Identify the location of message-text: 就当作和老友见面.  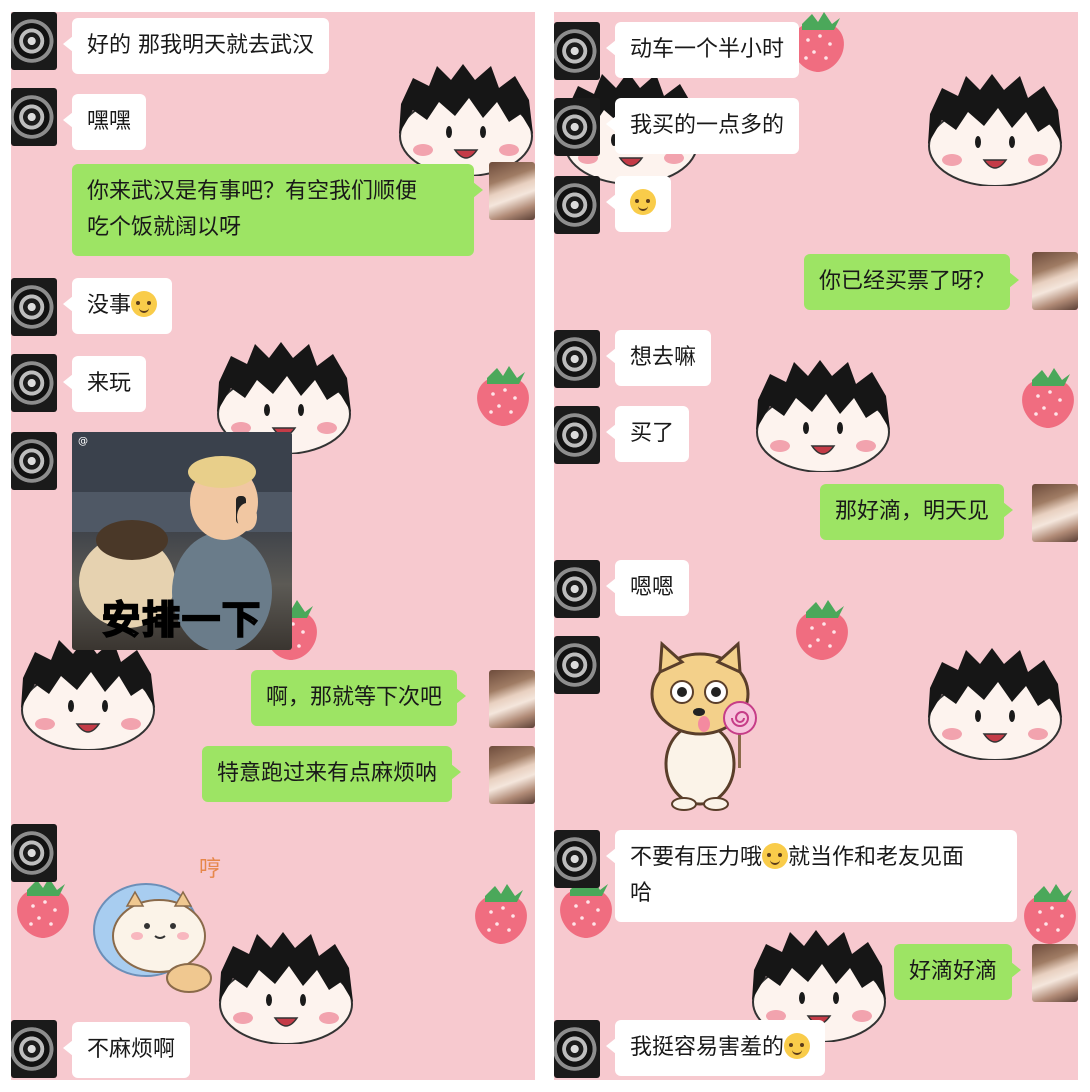
(876, 857).